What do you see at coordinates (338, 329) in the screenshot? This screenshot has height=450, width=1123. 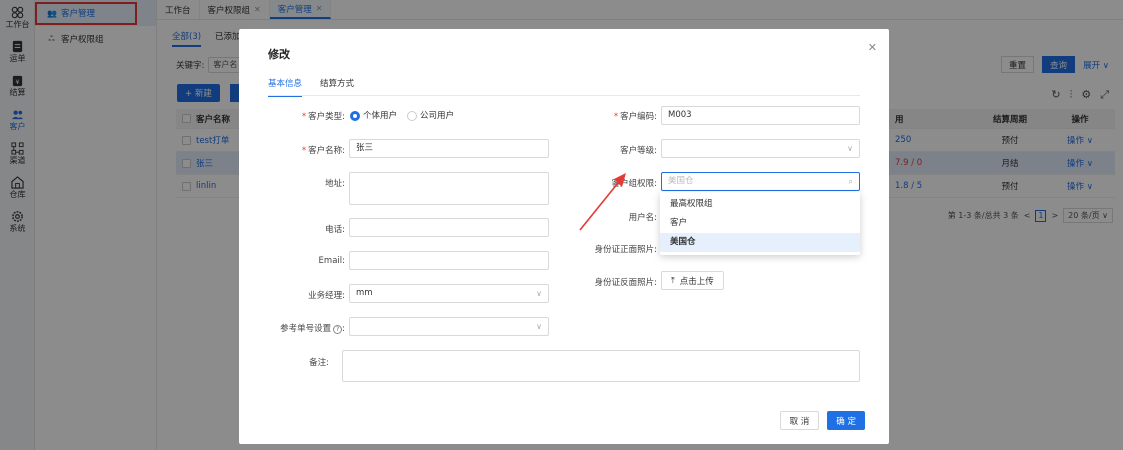 I see `help-icon: ?` at bounding box center [338, 329].